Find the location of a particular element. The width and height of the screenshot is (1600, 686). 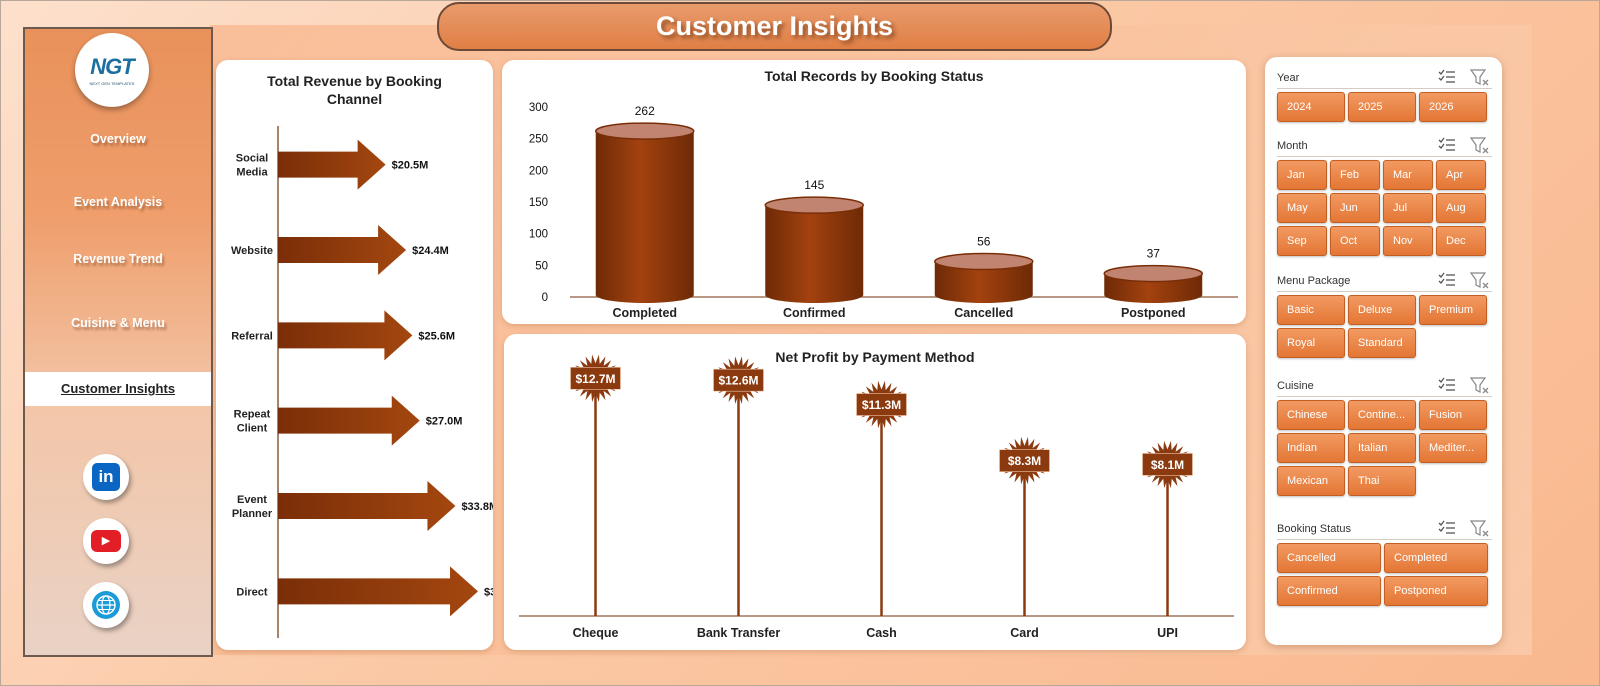

nav-event-analysis: Event Analysis is located at coordinates (118, 202).